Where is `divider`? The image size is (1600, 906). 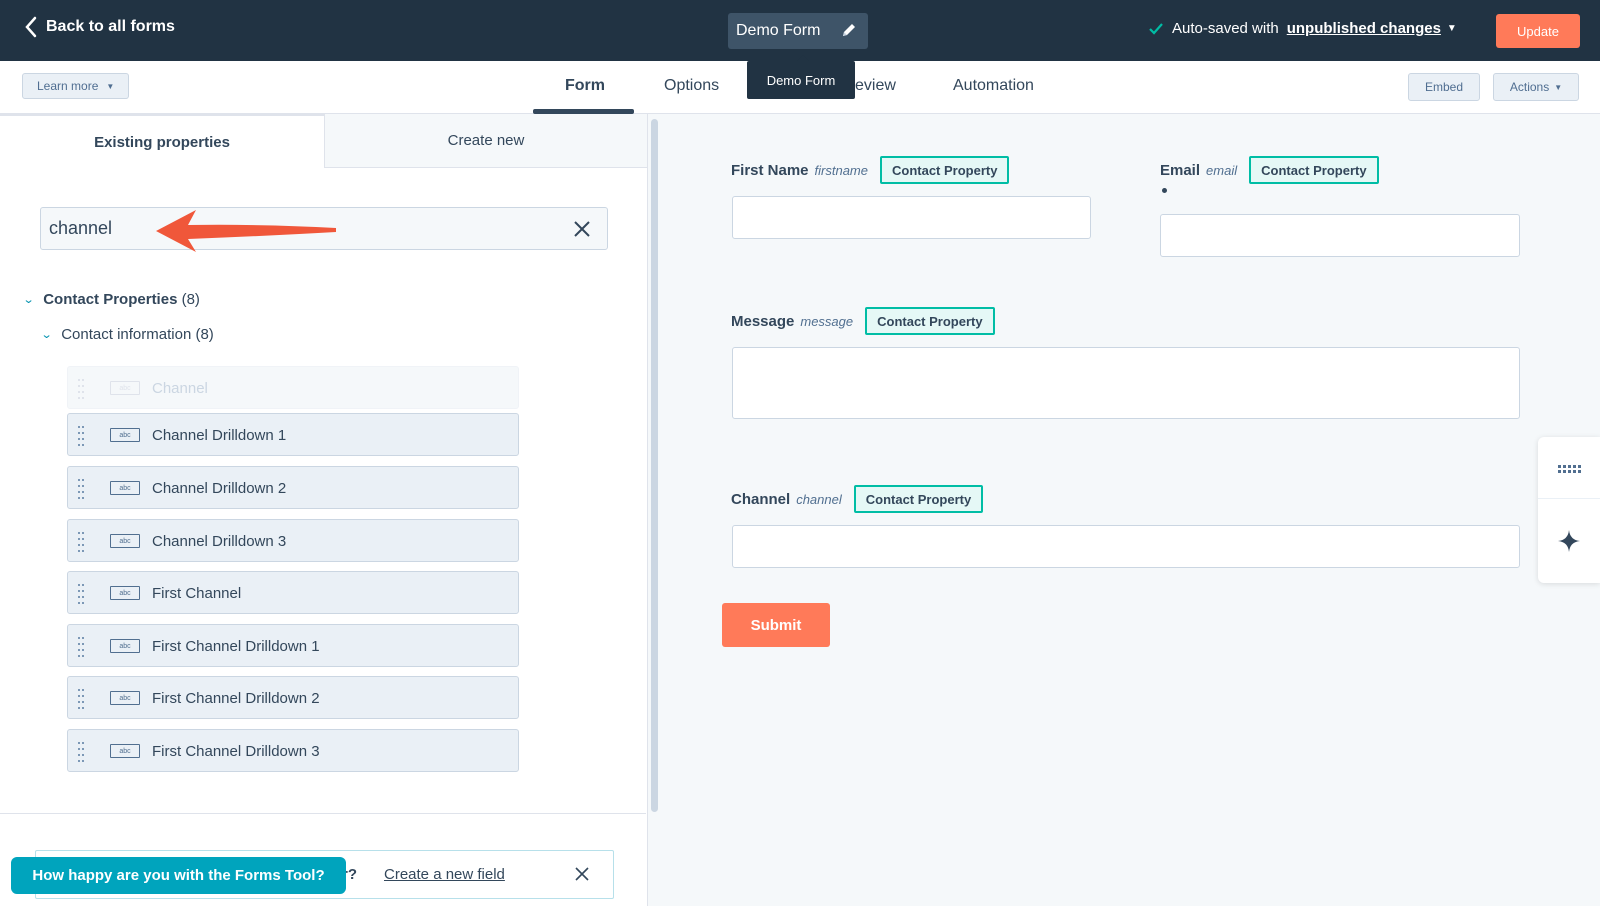
divider is located at coordinates (1569, 498).